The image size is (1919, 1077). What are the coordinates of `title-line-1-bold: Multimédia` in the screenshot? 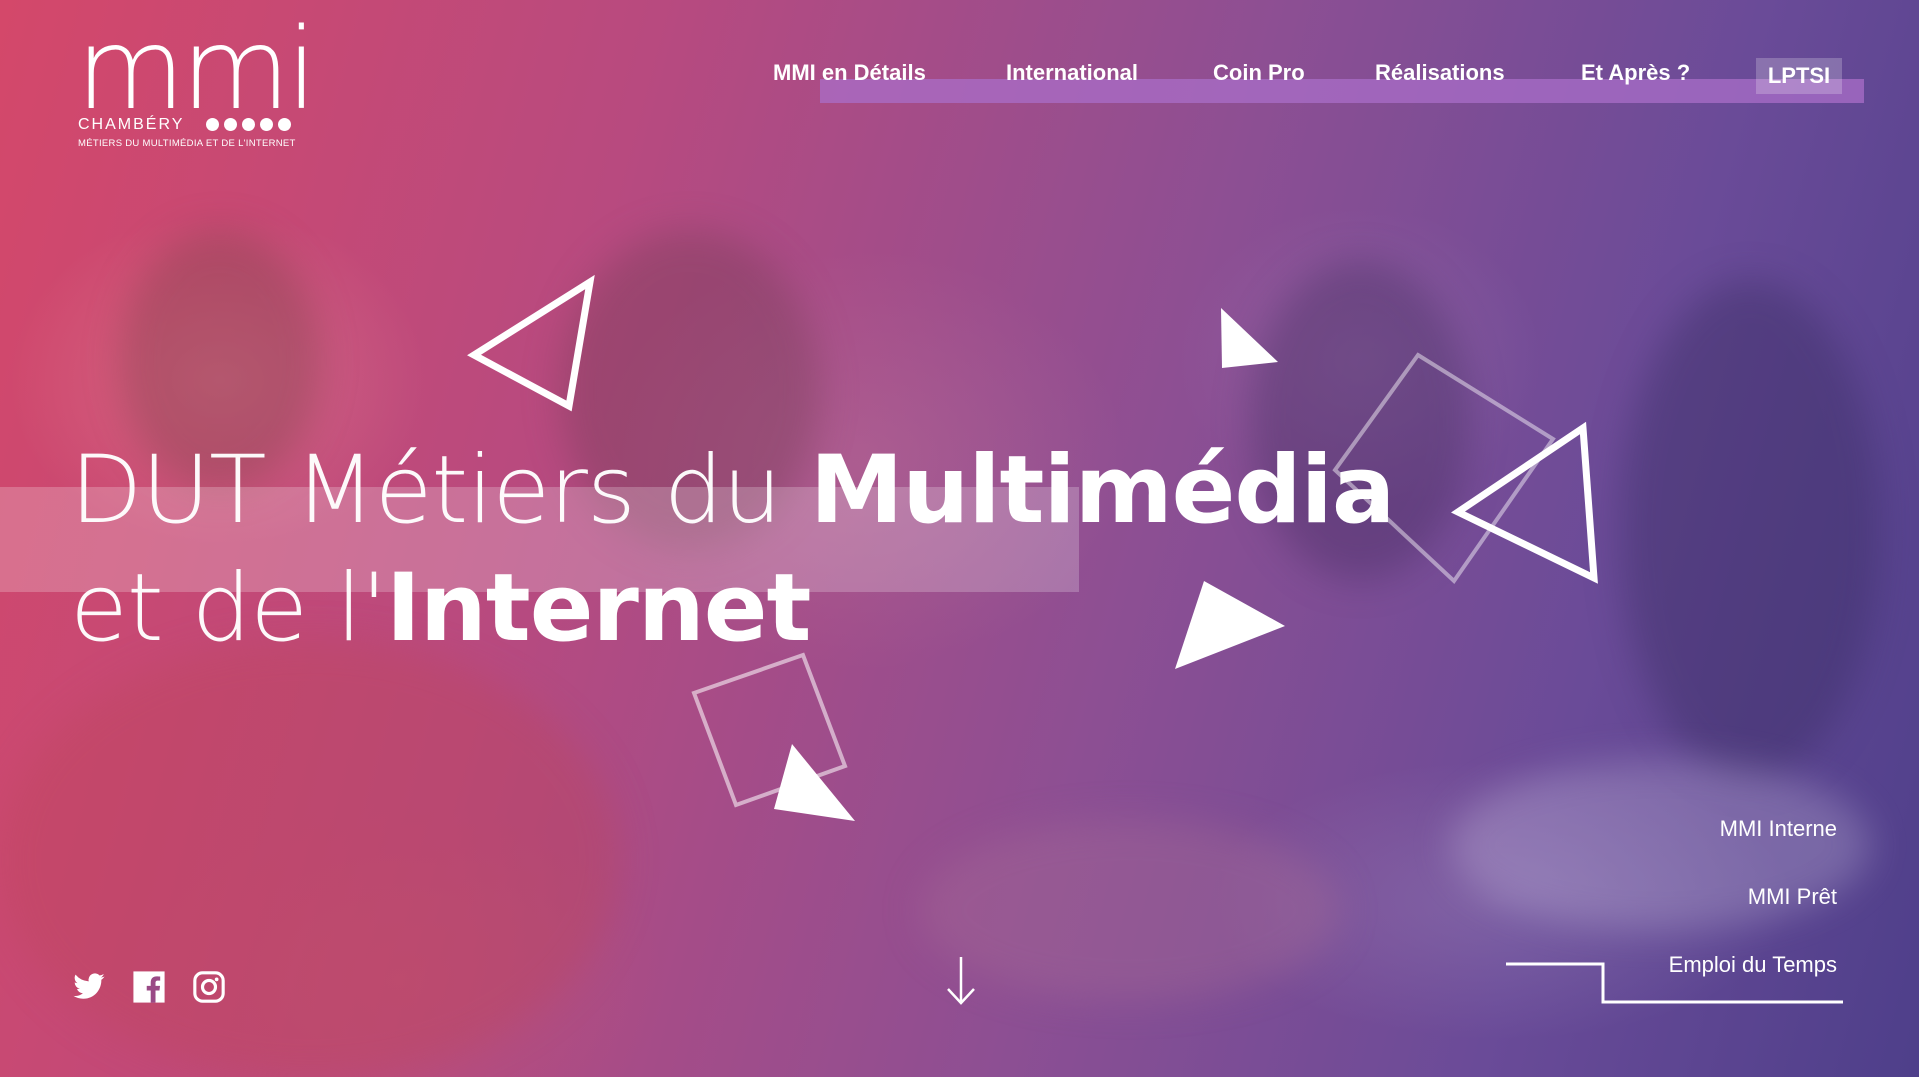 It's located at (1102, 490).